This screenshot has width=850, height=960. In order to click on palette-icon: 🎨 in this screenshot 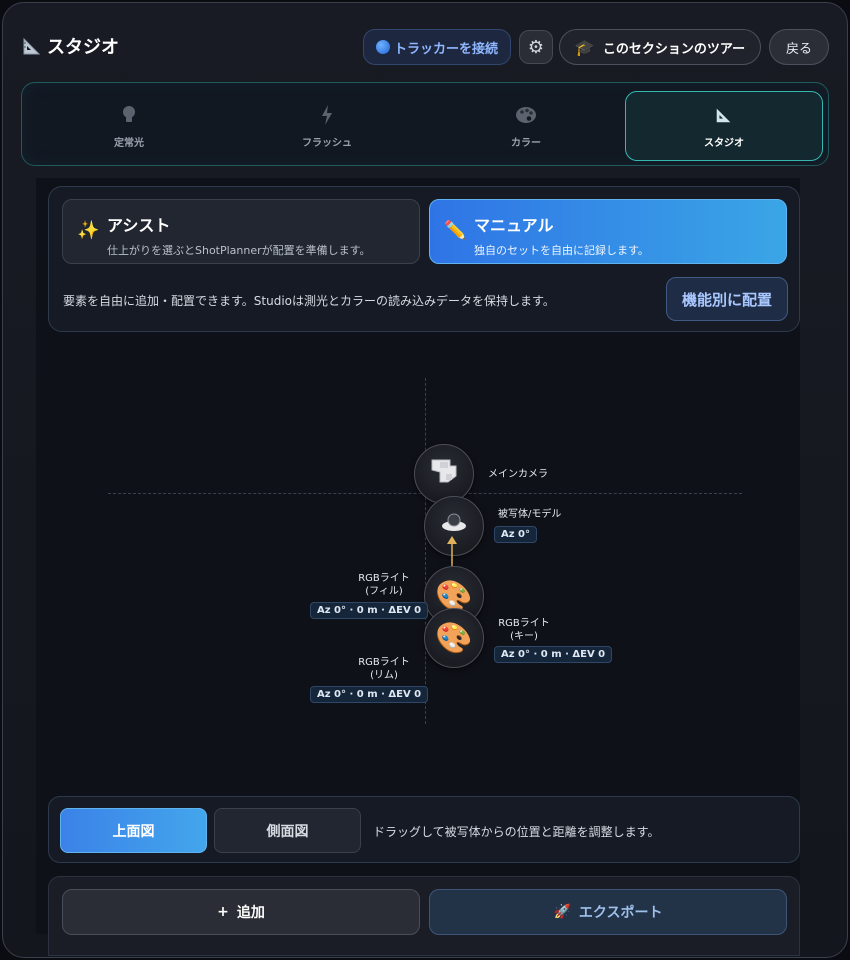, I will do `click(454, 638)`.